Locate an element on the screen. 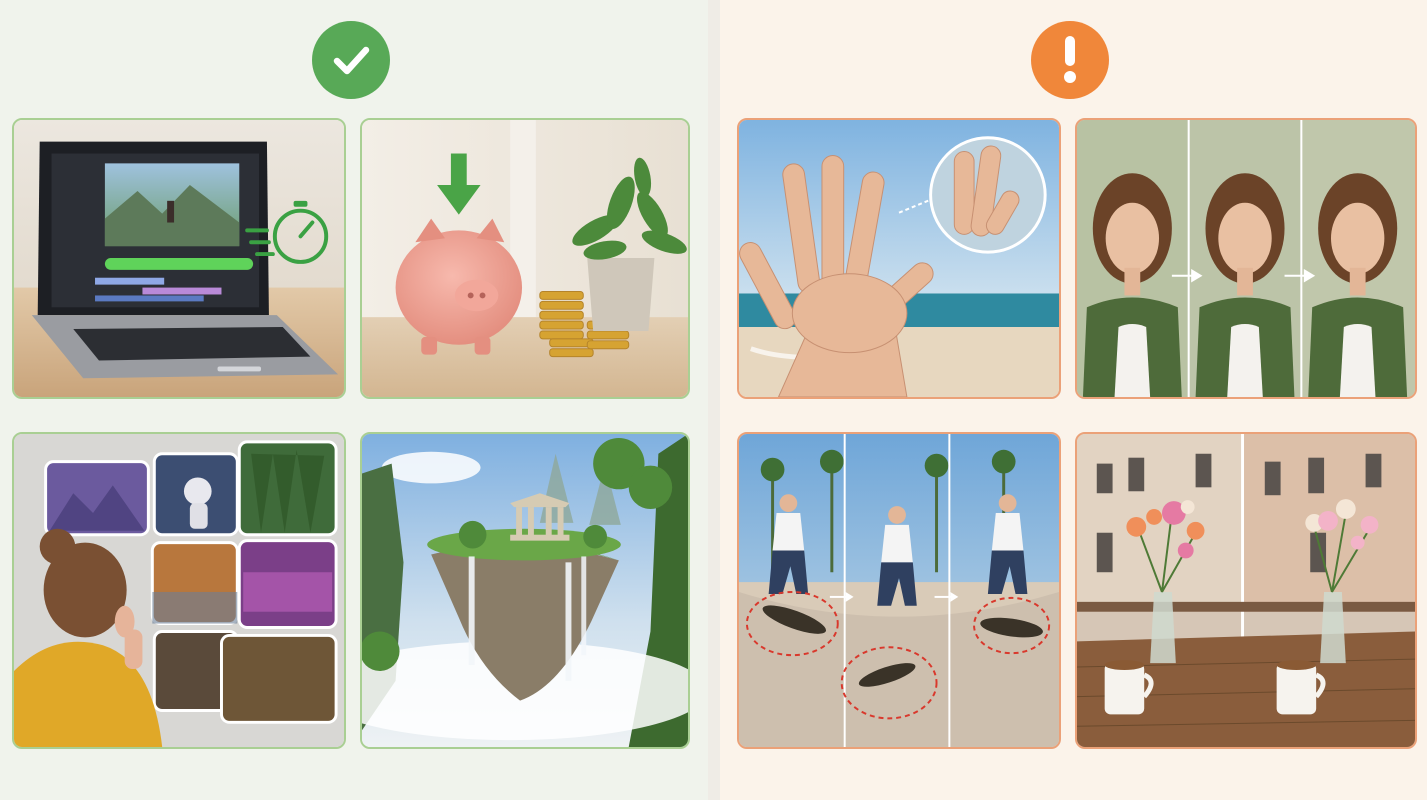  checkmark-icon is located at coordinates (351, 60).